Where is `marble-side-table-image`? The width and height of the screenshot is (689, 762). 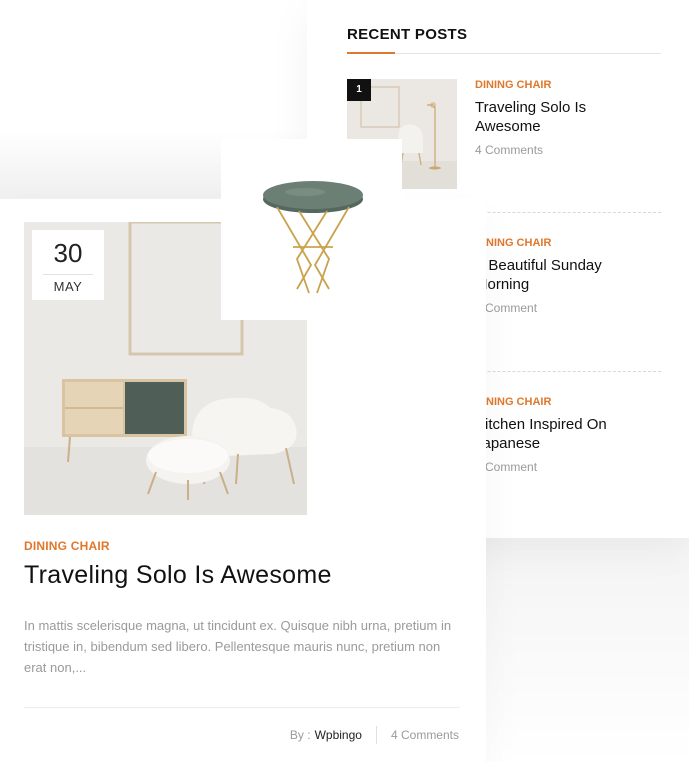
marble-side-table-image is located at coordinates (313, 237).